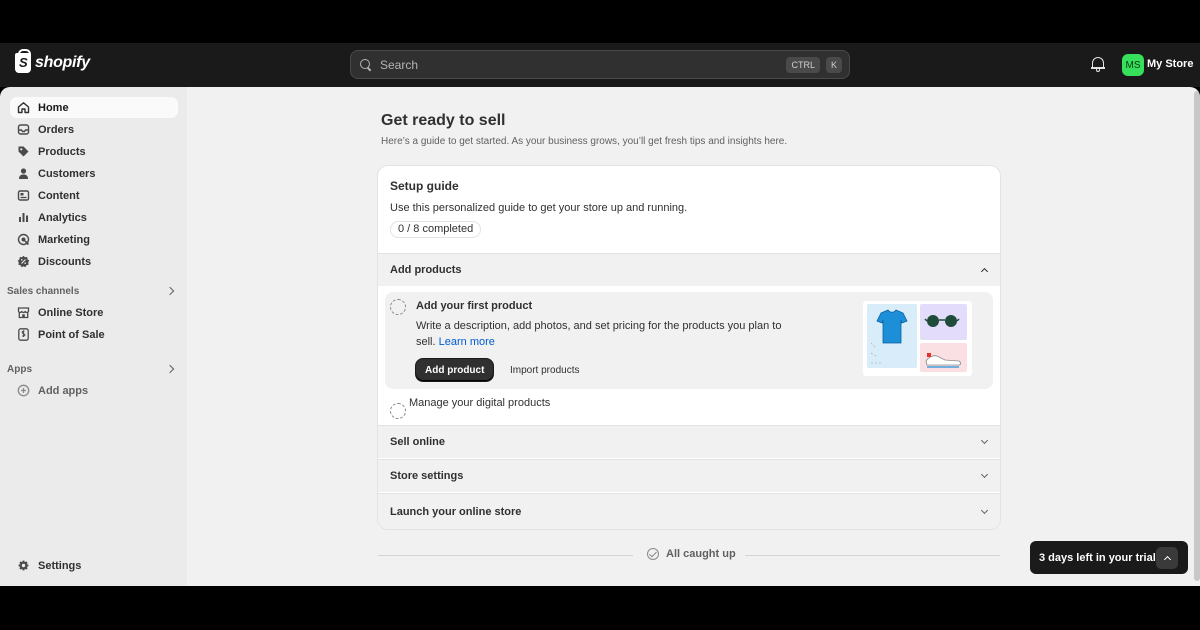 This screenshot has width=1200, height=630. I want to click on pos-icon, so click(23, 334).